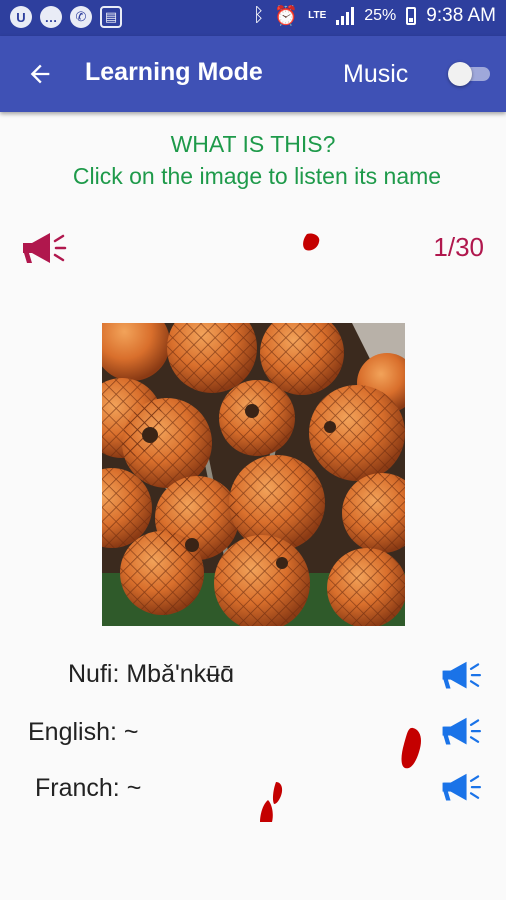 This screenshot has height=900, width=506. I want to click on app-notification-icon: U, so click(21, 17).